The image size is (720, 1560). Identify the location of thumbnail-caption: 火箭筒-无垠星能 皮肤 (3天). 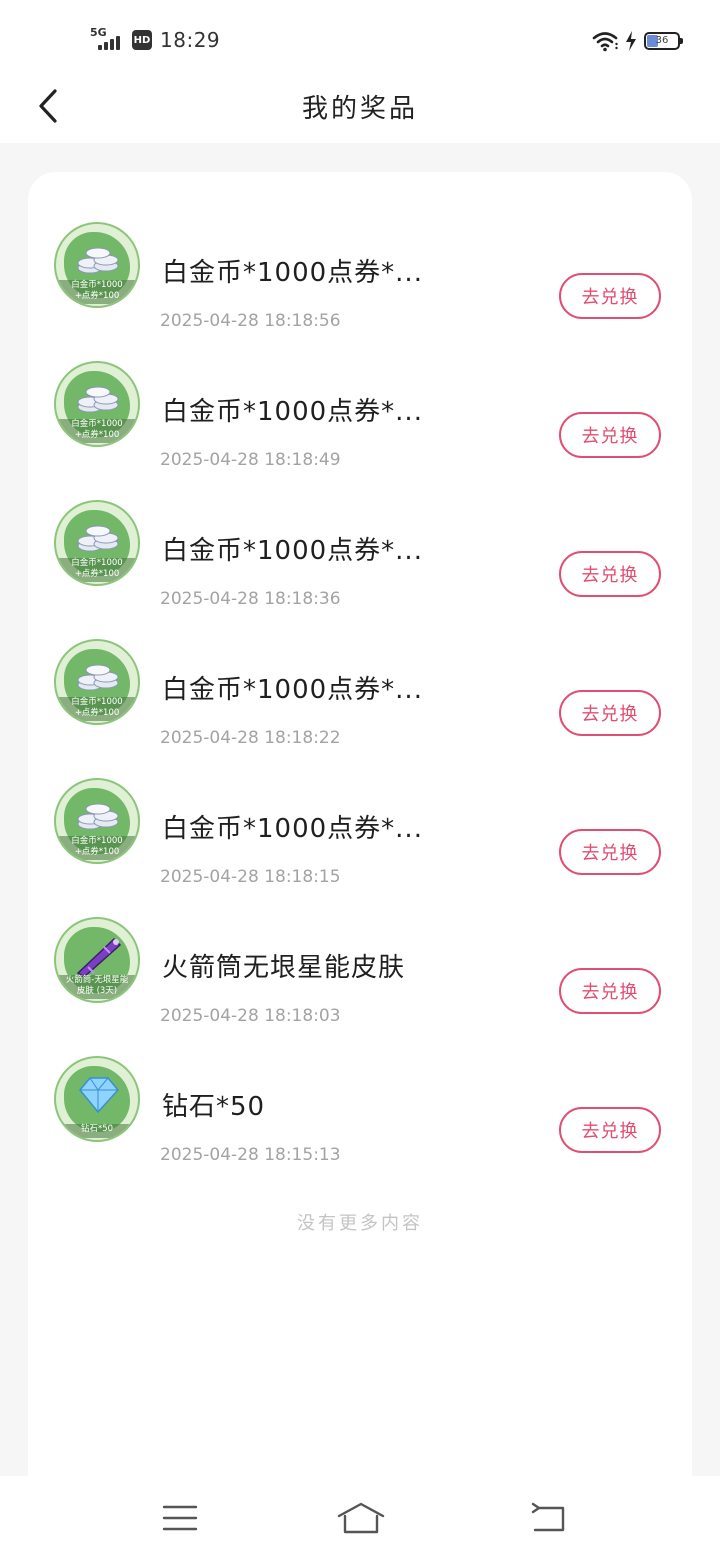
(97, 987).